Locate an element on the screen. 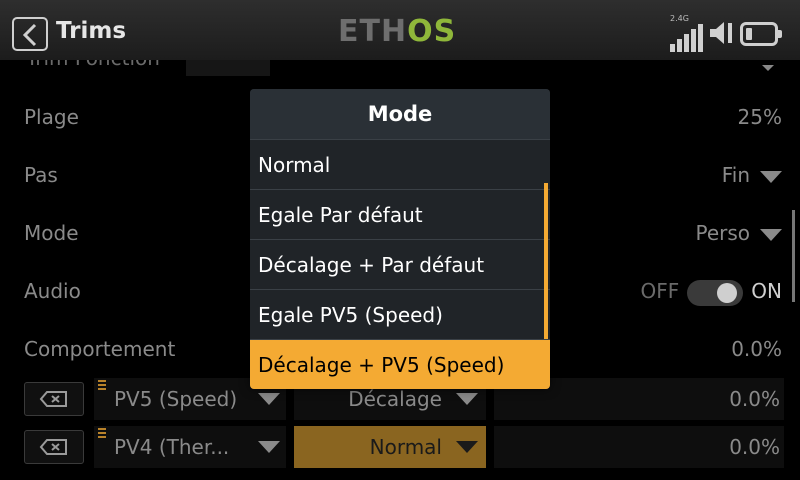  popup-scrollbar is located at coordinates (546, 261).